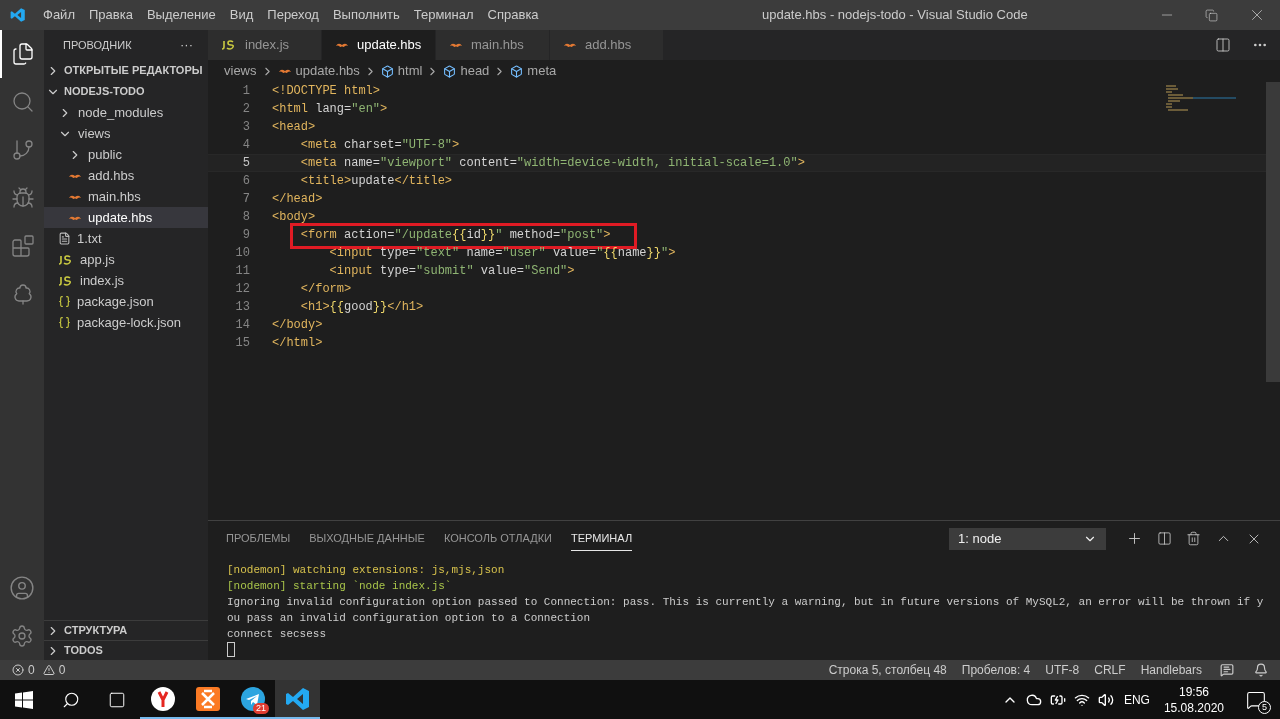 The image size is (1280, 719). Describe the element at coordinates (887, 670) in the screenshot. I see `status-item: Строка 5, столбец 48` at that location.